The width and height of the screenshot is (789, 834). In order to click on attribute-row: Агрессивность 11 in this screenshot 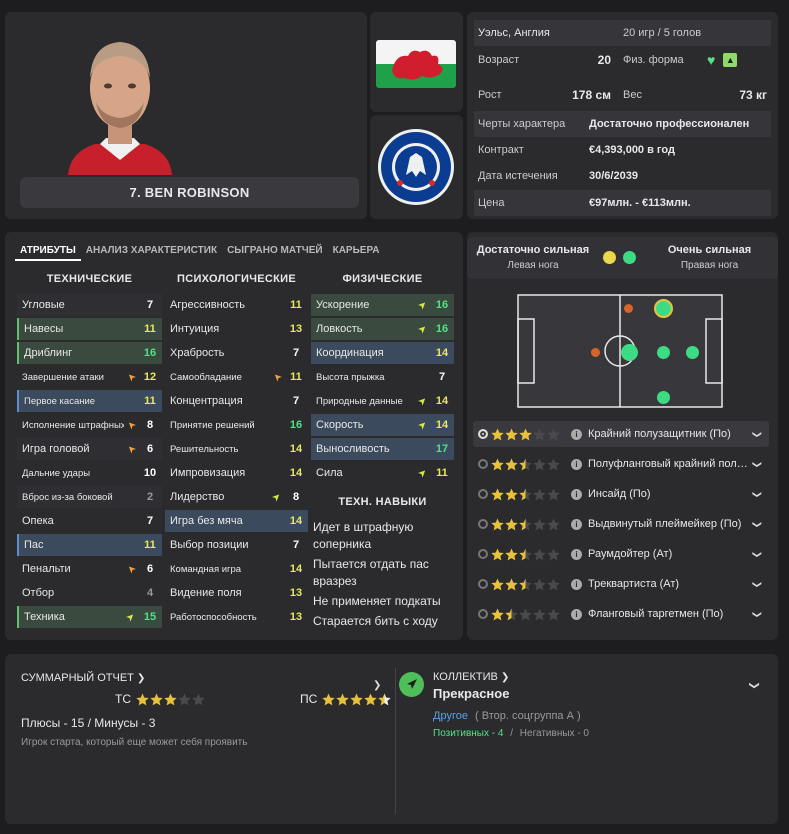, I will do `click(236, 305)`.